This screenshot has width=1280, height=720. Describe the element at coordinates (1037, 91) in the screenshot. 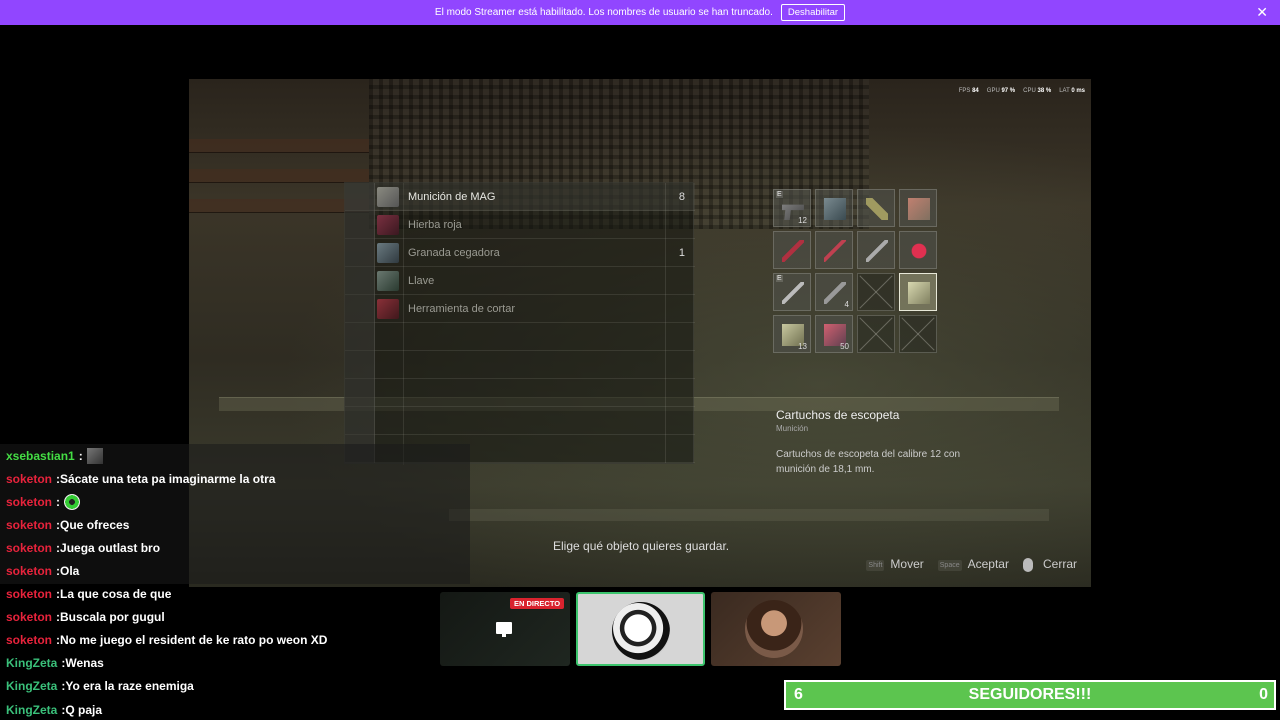

I see `cpu-stat: CPU 38 %` at that location.